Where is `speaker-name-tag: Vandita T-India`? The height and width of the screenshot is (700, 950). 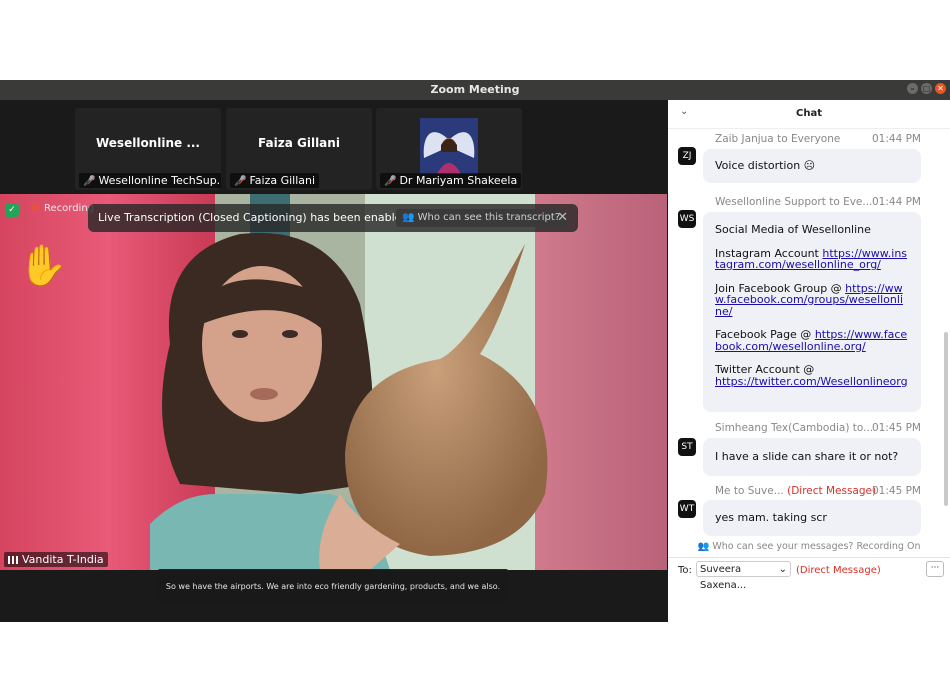
speaker-name-tag: Vandita T-India is located at coordinates (56, 559).